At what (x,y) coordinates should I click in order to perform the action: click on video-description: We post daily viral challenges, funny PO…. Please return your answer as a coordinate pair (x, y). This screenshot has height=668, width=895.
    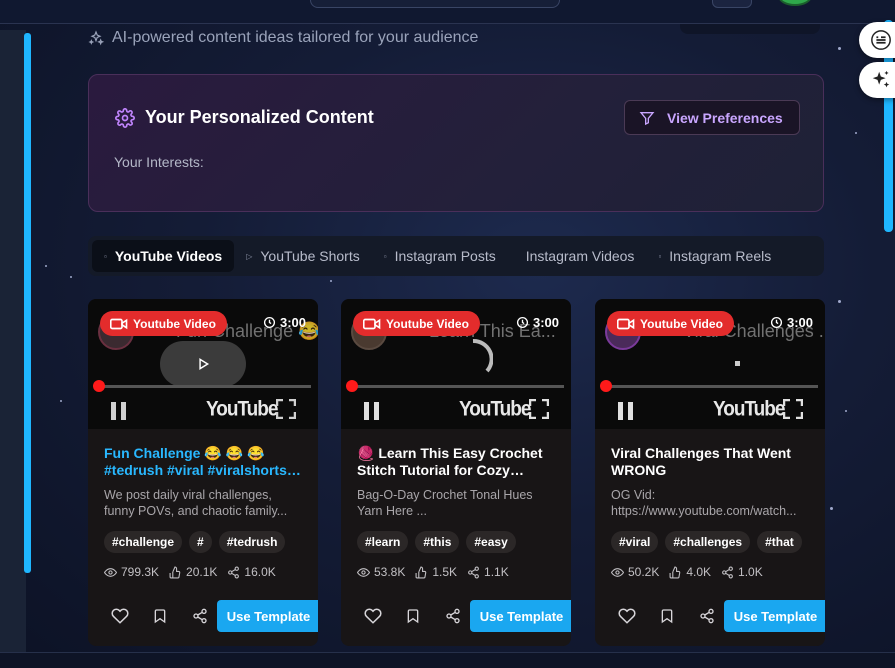
    Looking at the image, I should click on (196, 503).